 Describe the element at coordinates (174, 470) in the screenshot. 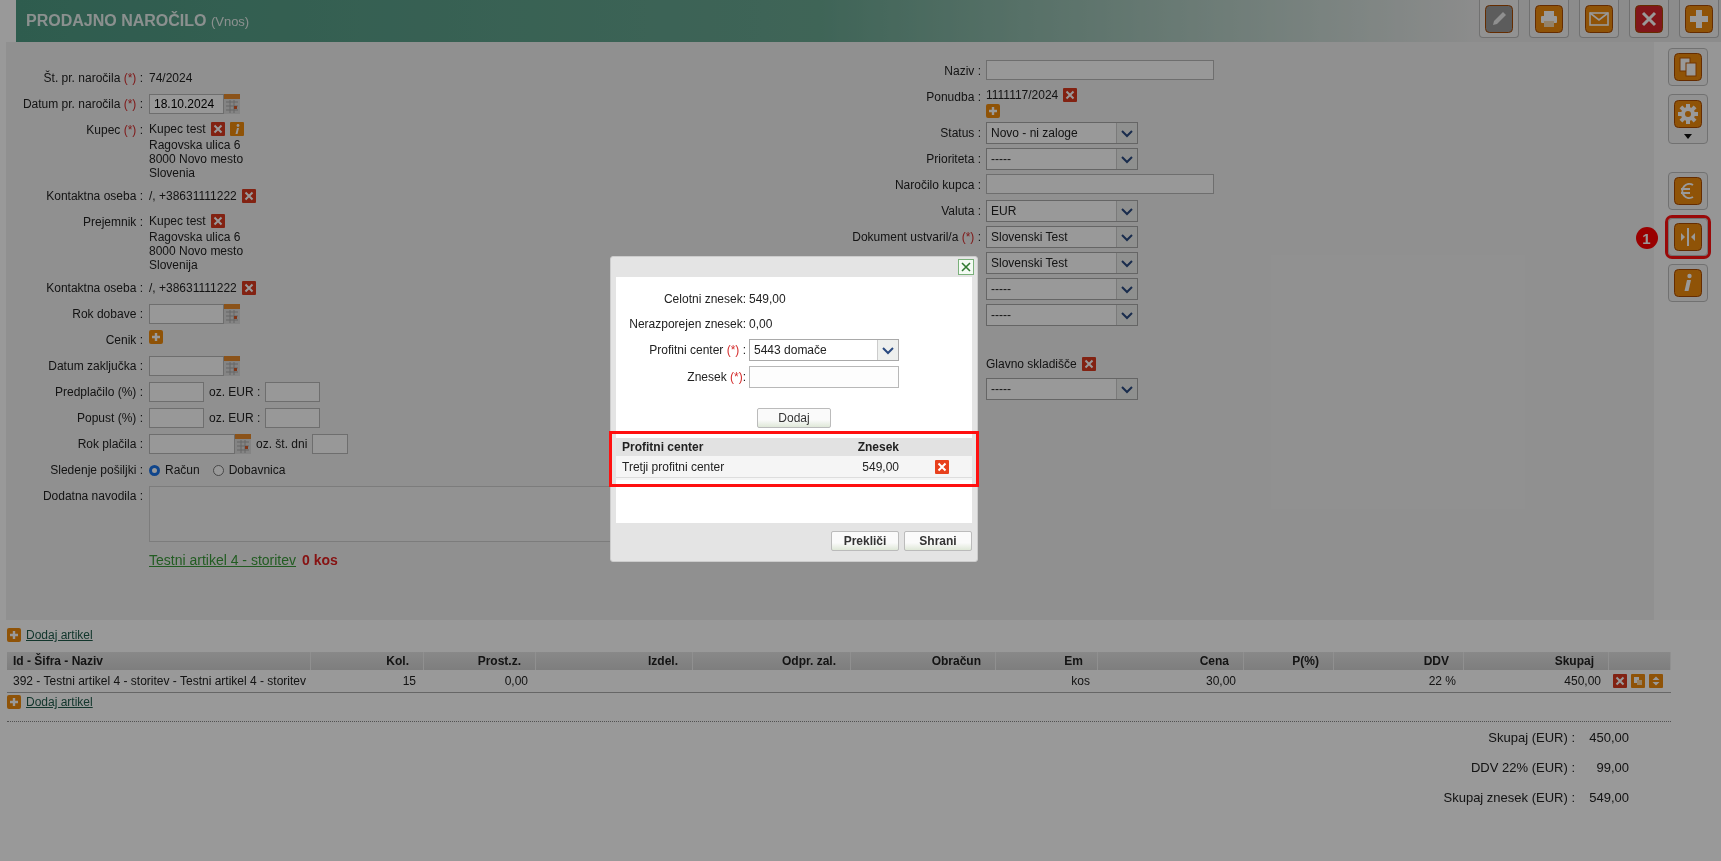

I see `radio-option: Račun` at that location.